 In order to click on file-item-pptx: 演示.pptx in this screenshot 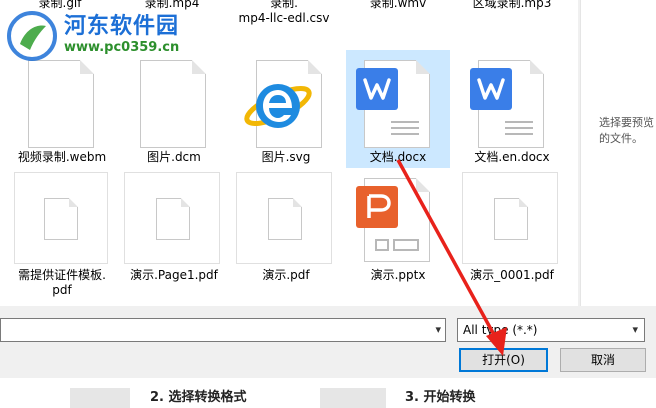, I will do `click(398, 230)`.